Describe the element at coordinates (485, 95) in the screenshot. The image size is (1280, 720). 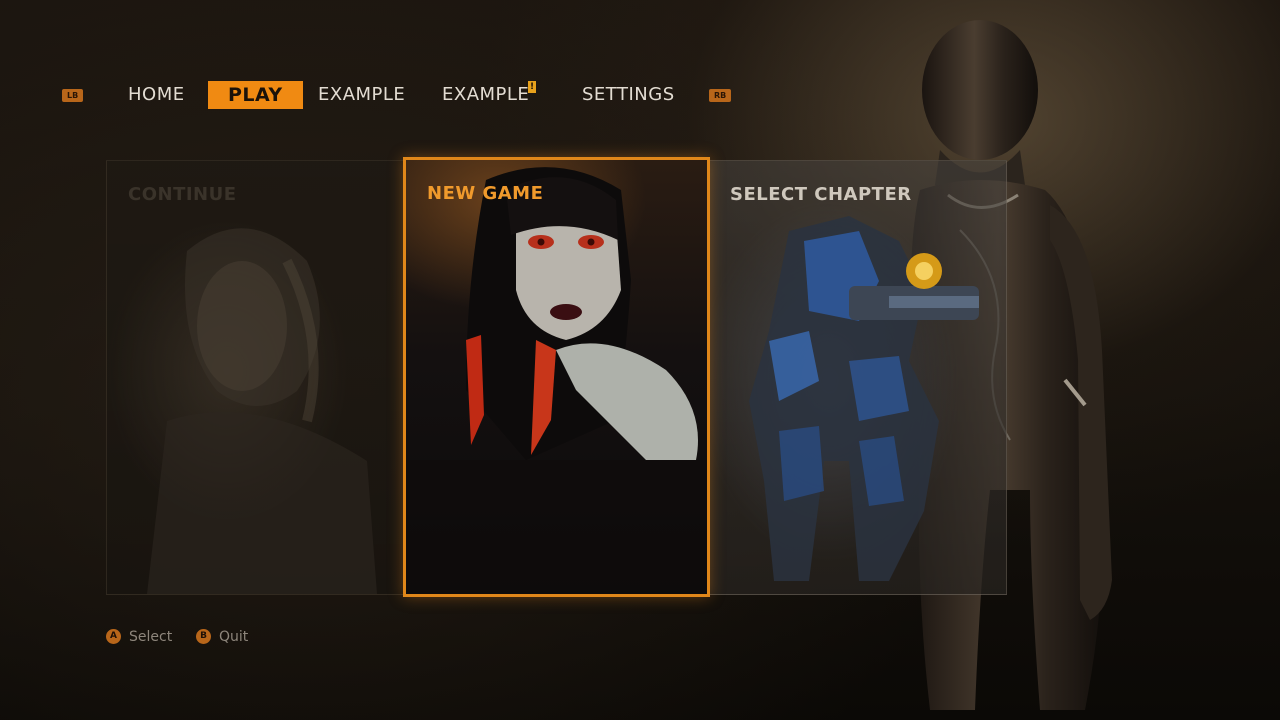
I see `tab-example-2: EXAMPLE` at that location.